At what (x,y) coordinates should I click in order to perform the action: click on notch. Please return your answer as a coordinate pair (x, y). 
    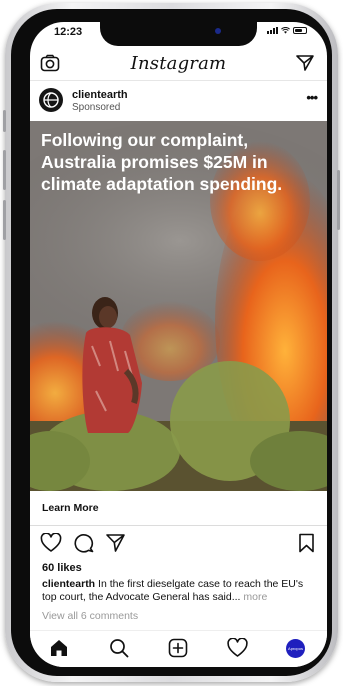
    Looking at the image, I should click on (178, 34).